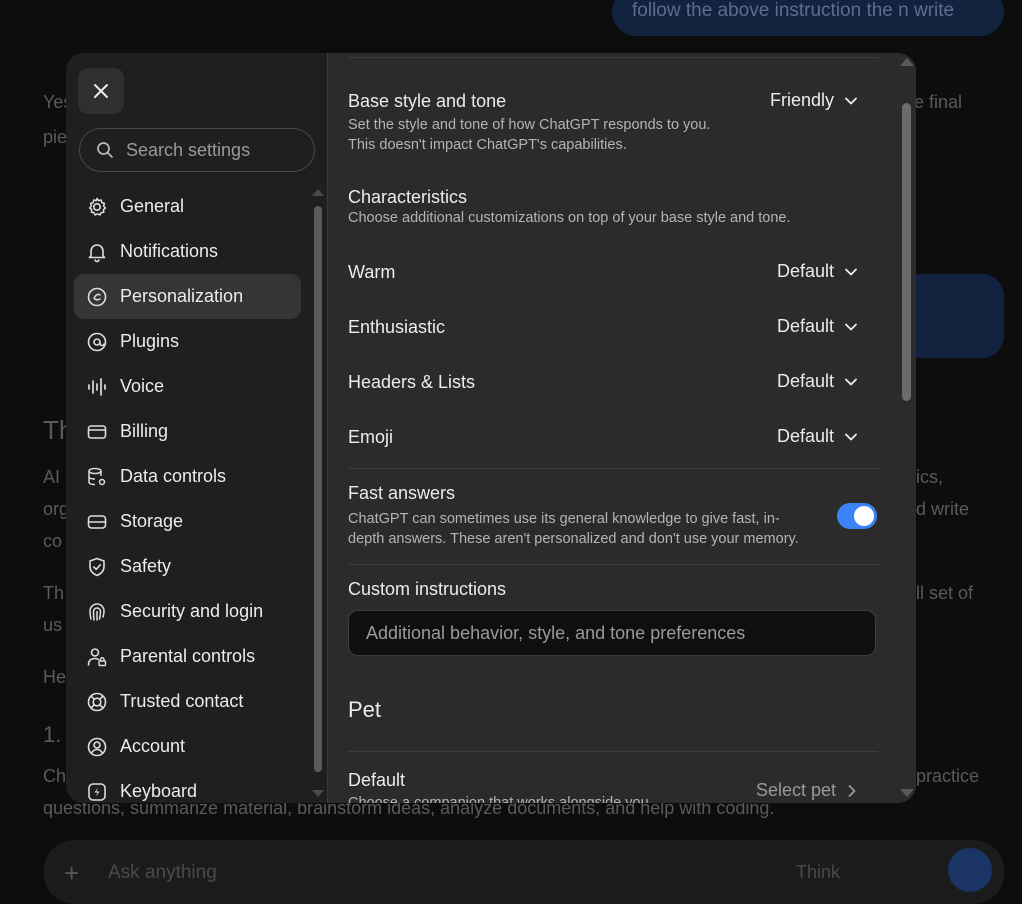 This screenshot has width=1022, height=904. I want to click on sidebar-item-personalization: Personalization, so click(187, 296).